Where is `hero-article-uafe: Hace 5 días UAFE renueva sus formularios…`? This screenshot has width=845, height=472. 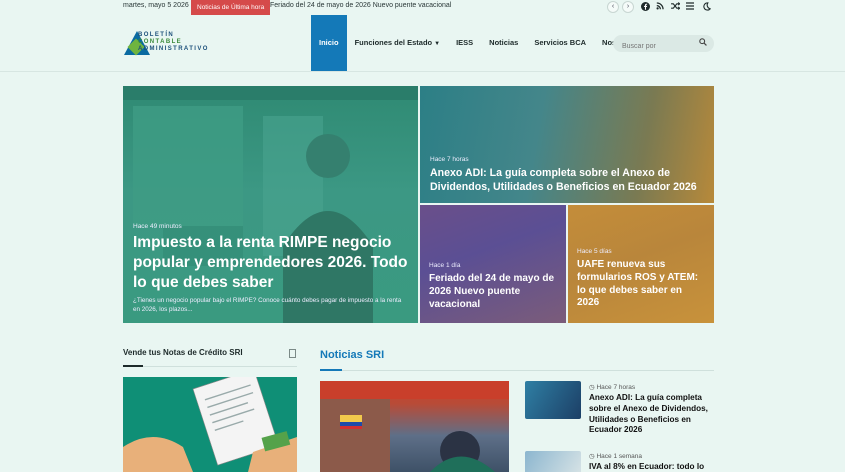 hero-article-uafe: Hace 5 días UAFE renueva sus formularios… is located at coordinates (641, 264).